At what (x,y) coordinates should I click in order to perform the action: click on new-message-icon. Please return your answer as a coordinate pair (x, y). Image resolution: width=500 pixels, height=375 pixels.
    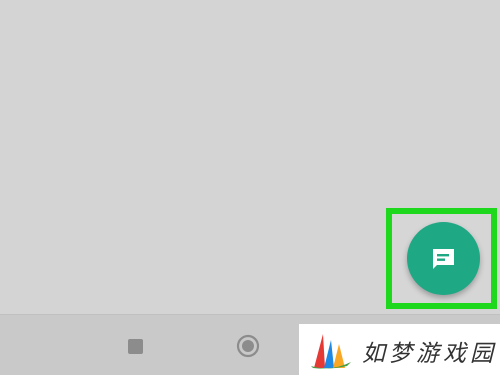
    Looking at the image, I should click on (443, 259).